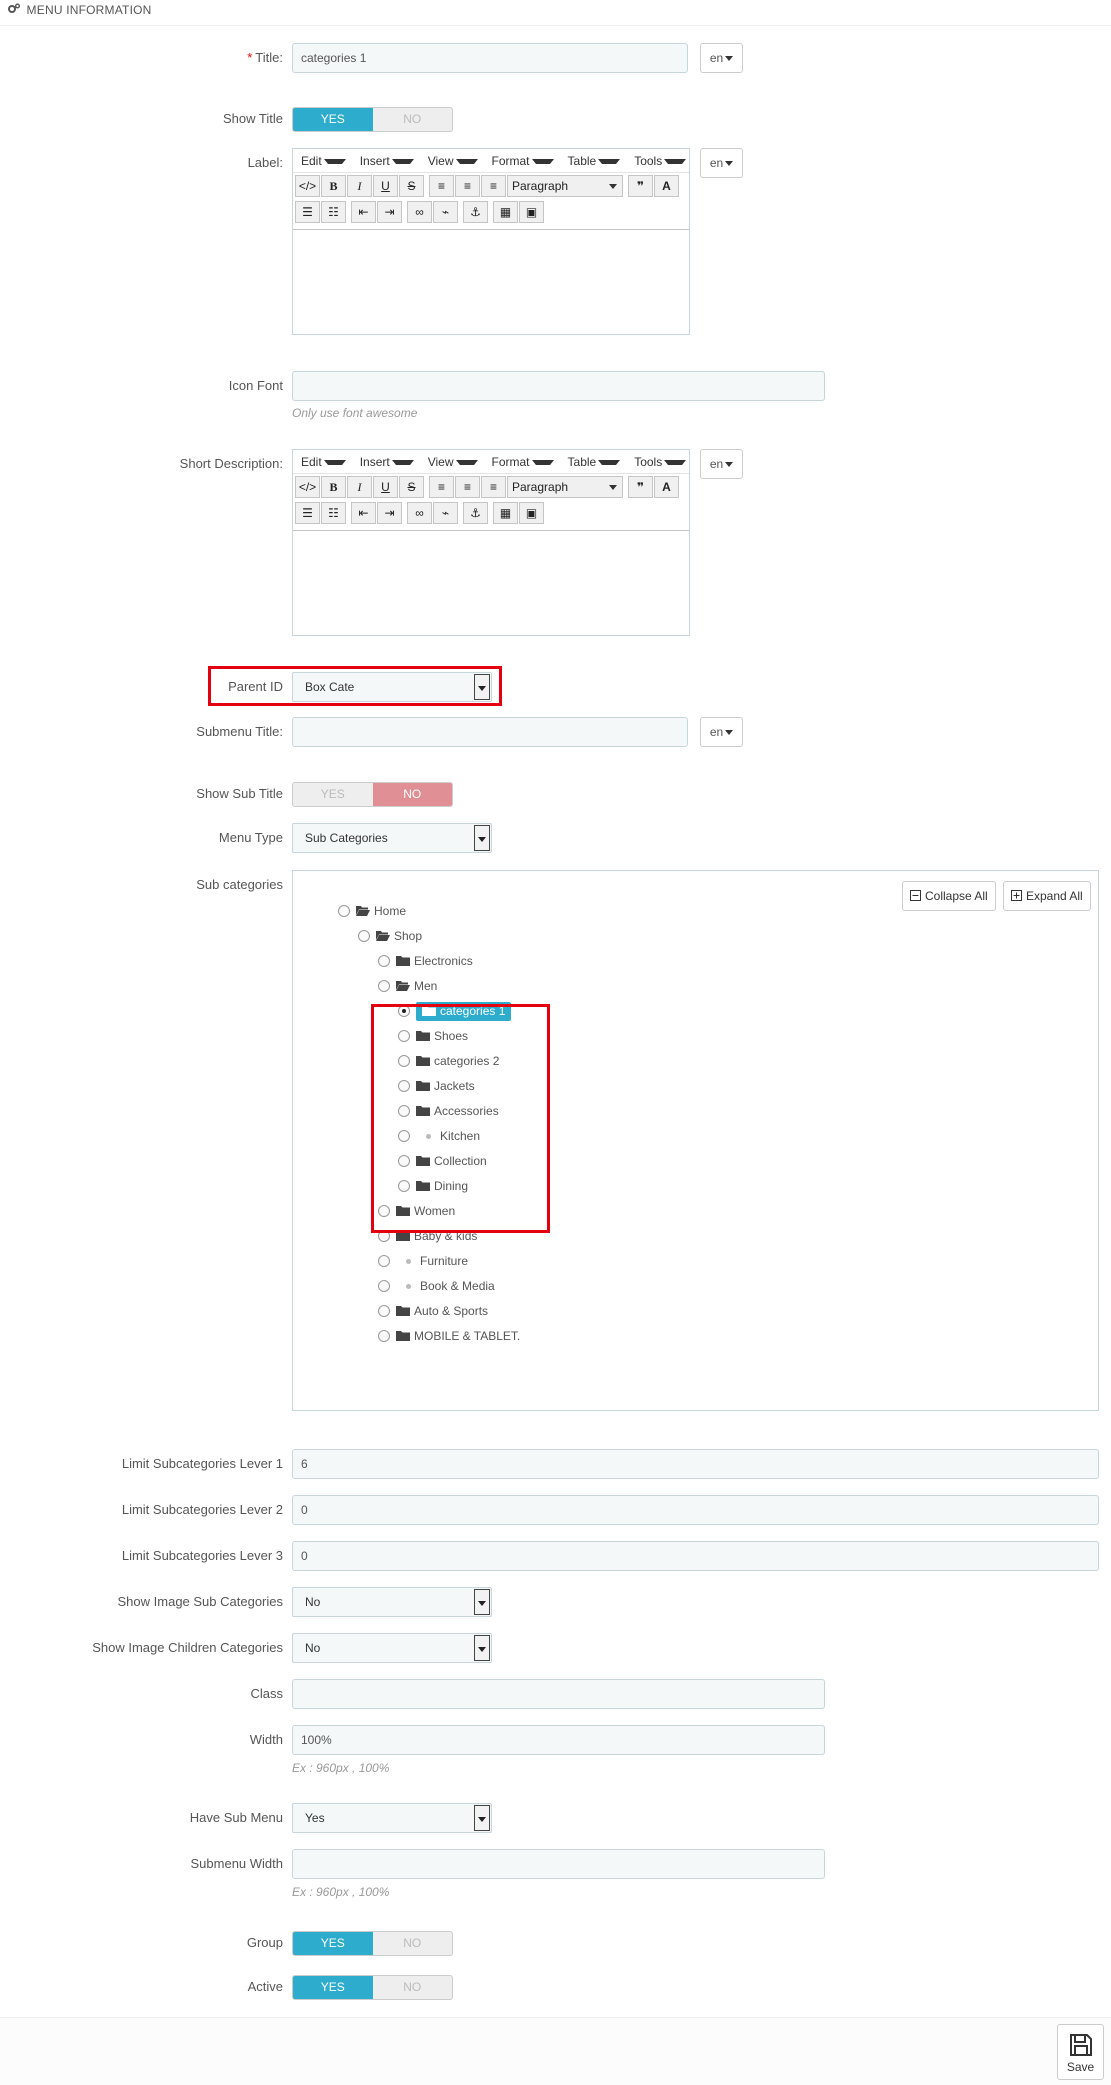  I want to click on show-sub-title-no: NO, so click(412, 794).